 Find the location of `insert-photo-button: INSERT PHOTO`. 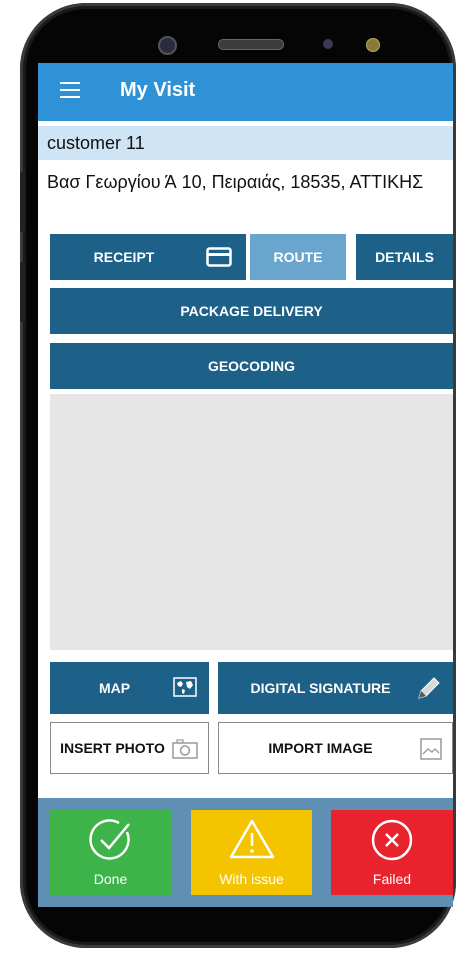

insert-photo-button: INSERT PHOTO is located at coordinates (129, 748).